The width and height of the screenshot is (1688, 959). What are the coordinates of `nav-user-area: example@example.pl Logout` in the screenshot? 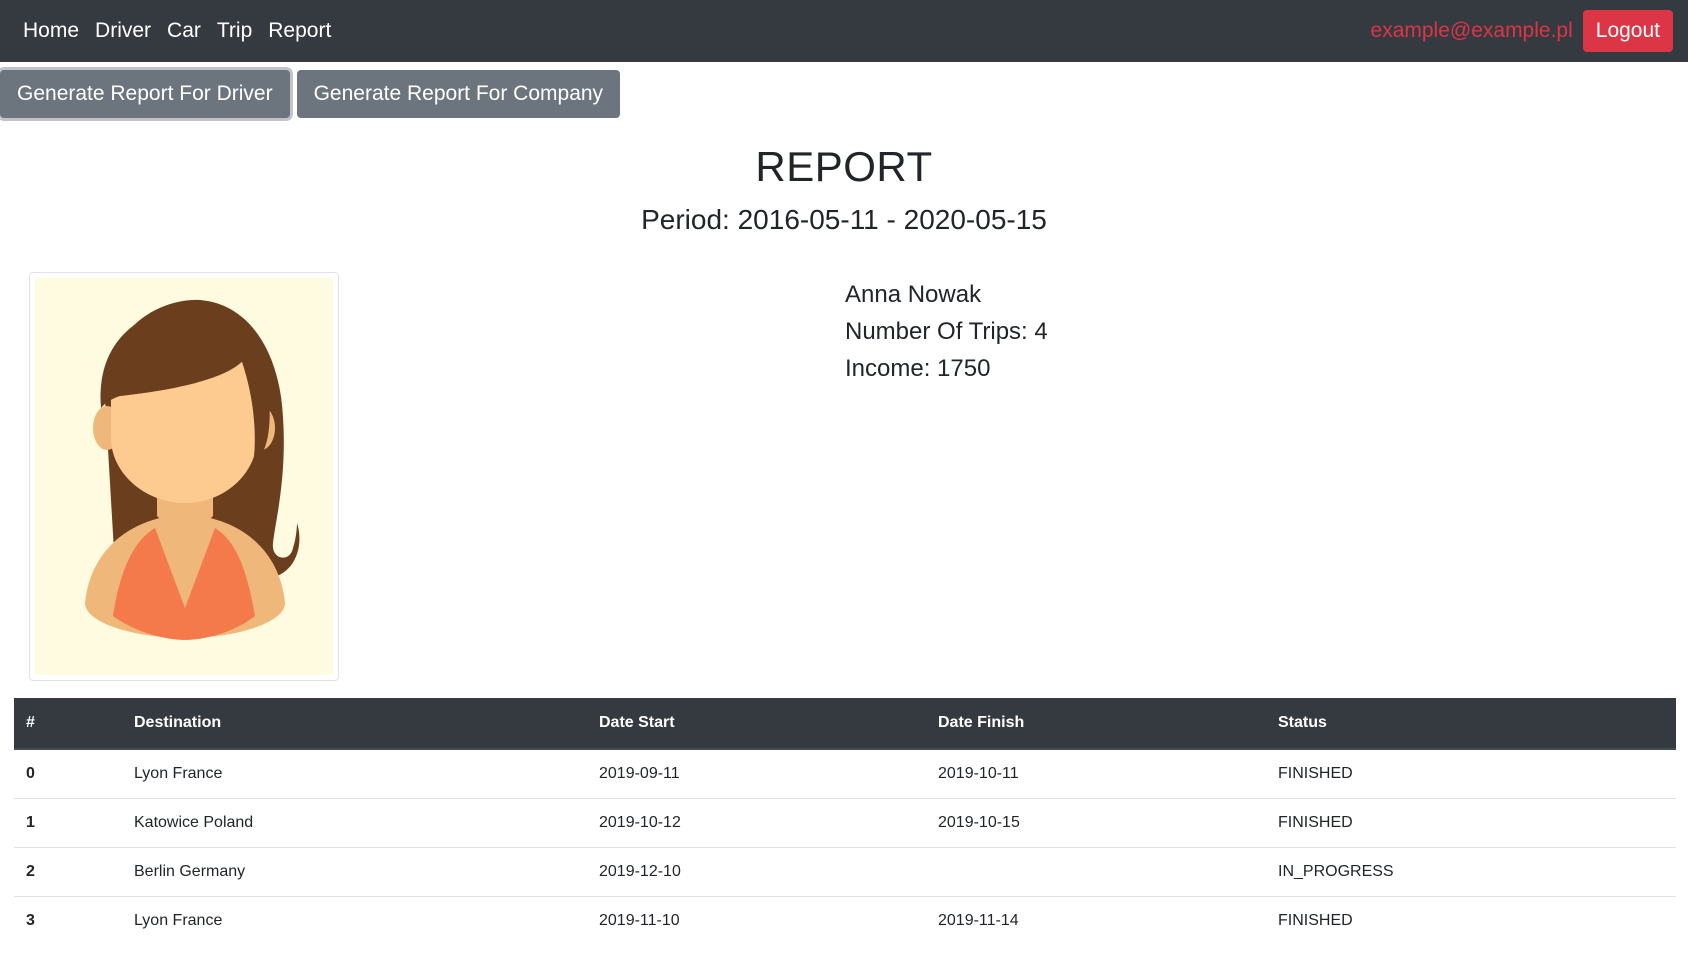 It's located at (1522, 31).